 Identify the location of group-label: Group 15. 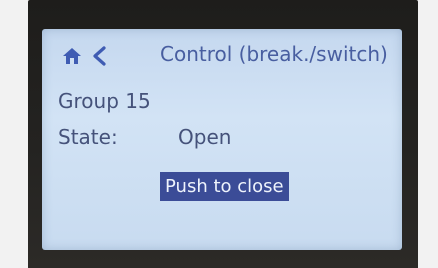
(104, 101).